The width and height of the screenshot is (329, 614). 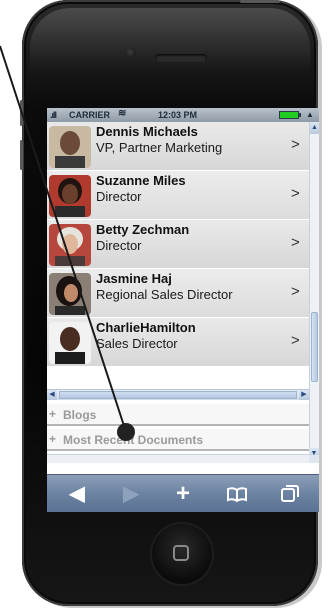 What do you see at coordinates (178, 195) in the screenshot?
I see `contact-row: Suzanne Miles Director >` at bounding box center [178, 195].